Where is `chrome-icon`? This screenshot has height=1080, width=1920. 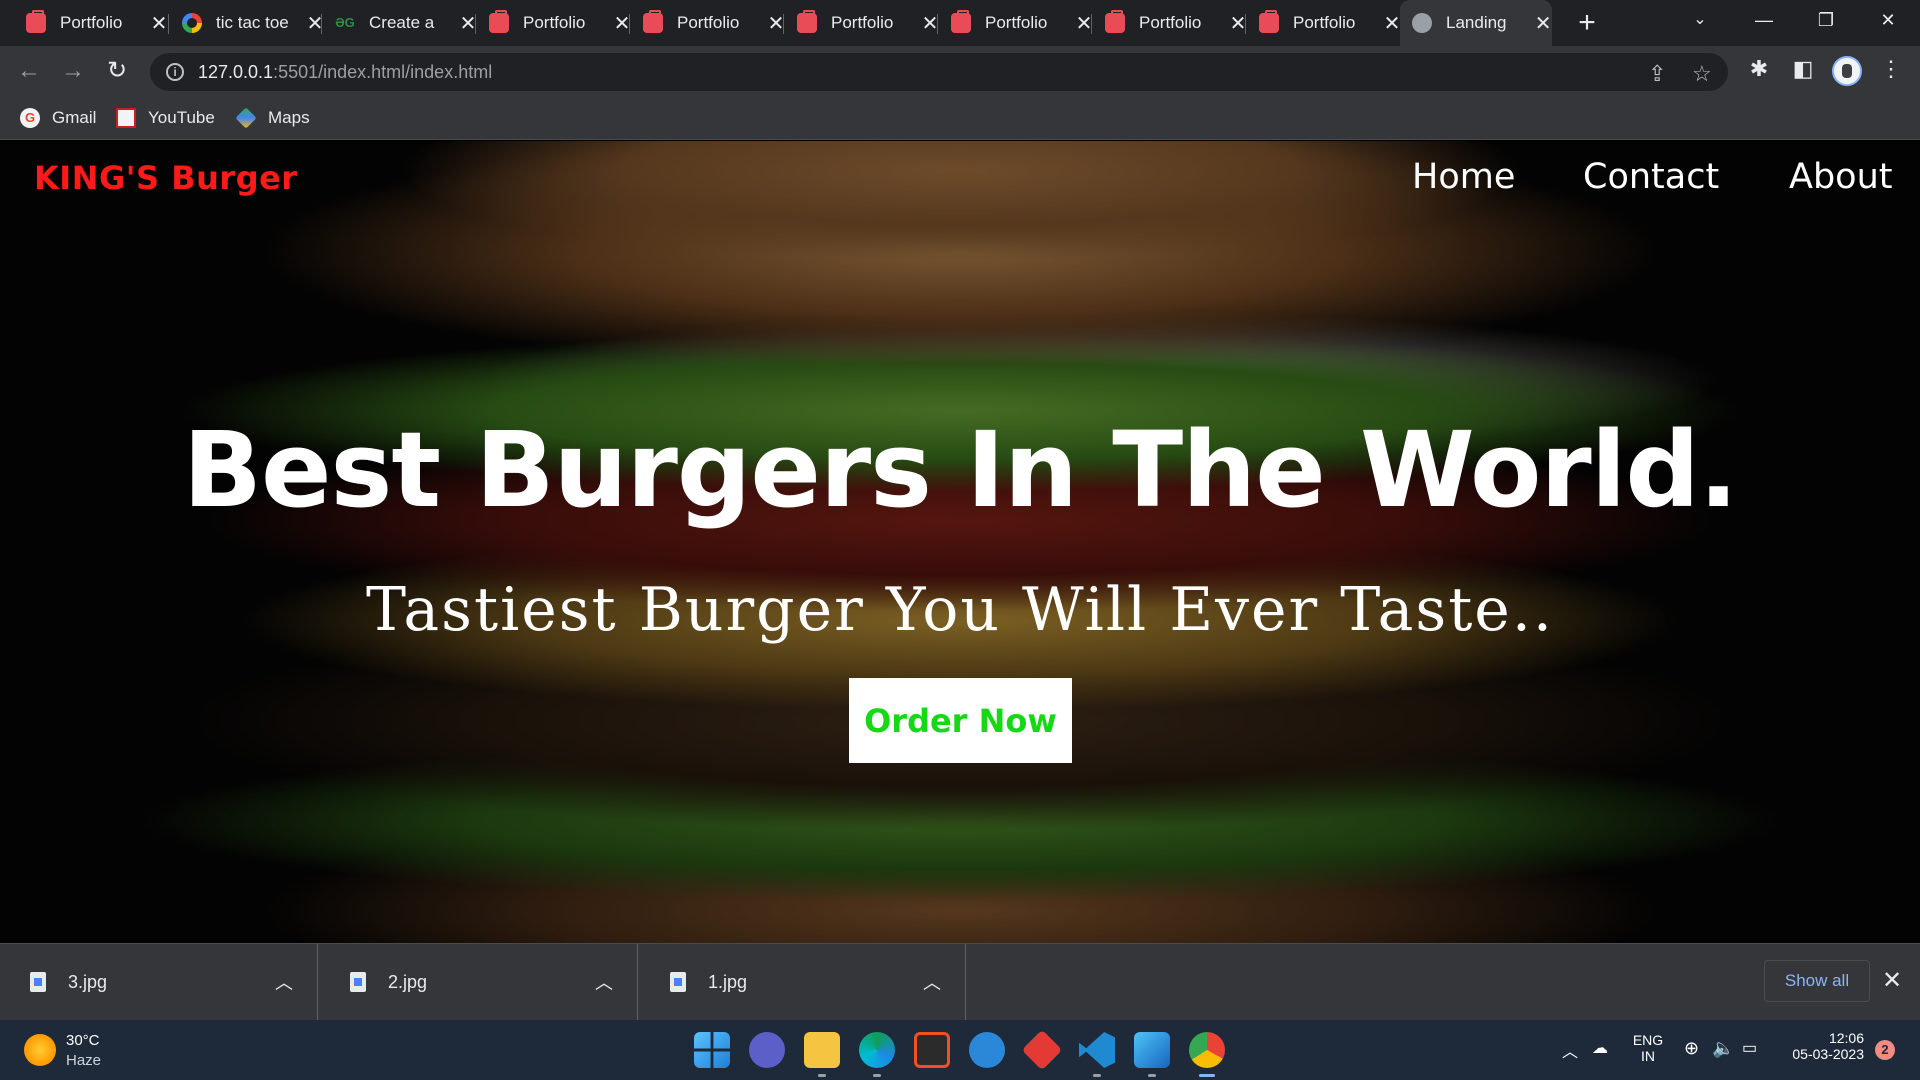 chrome-icon is located at coordinates (1207, 1050).